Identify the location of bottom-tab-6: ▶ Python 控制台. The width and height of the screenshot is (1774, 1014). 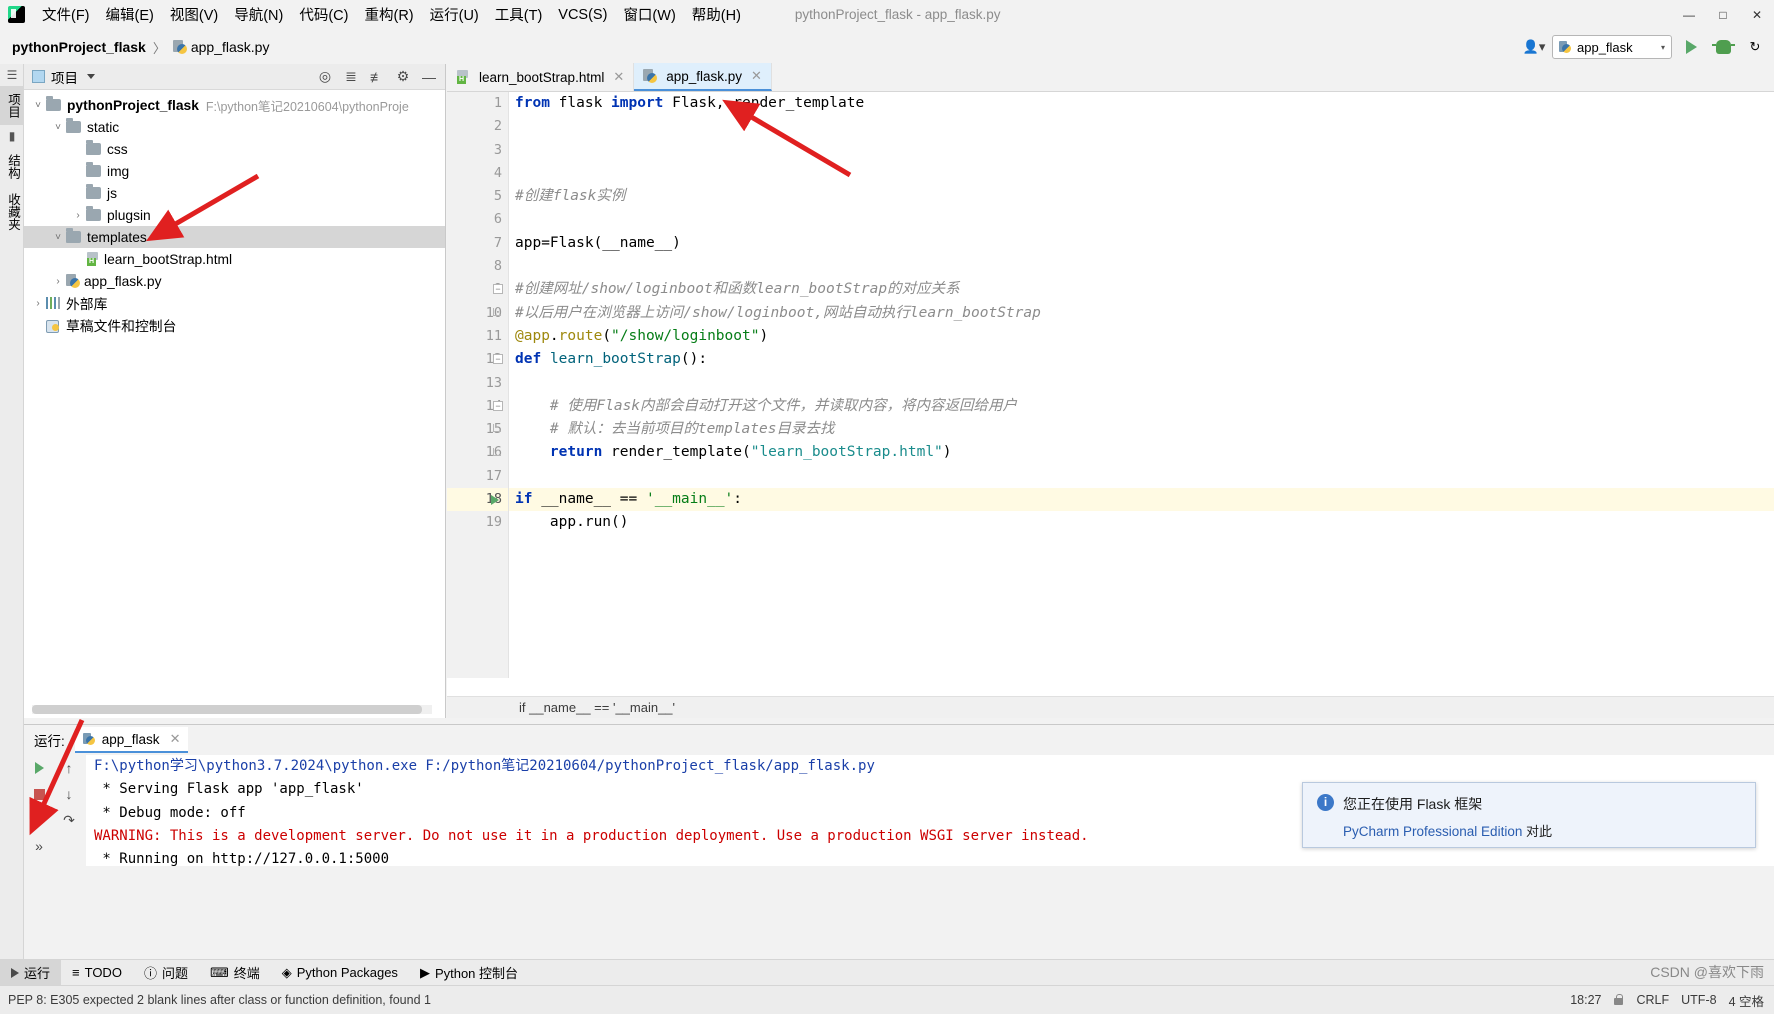
(469, 973).